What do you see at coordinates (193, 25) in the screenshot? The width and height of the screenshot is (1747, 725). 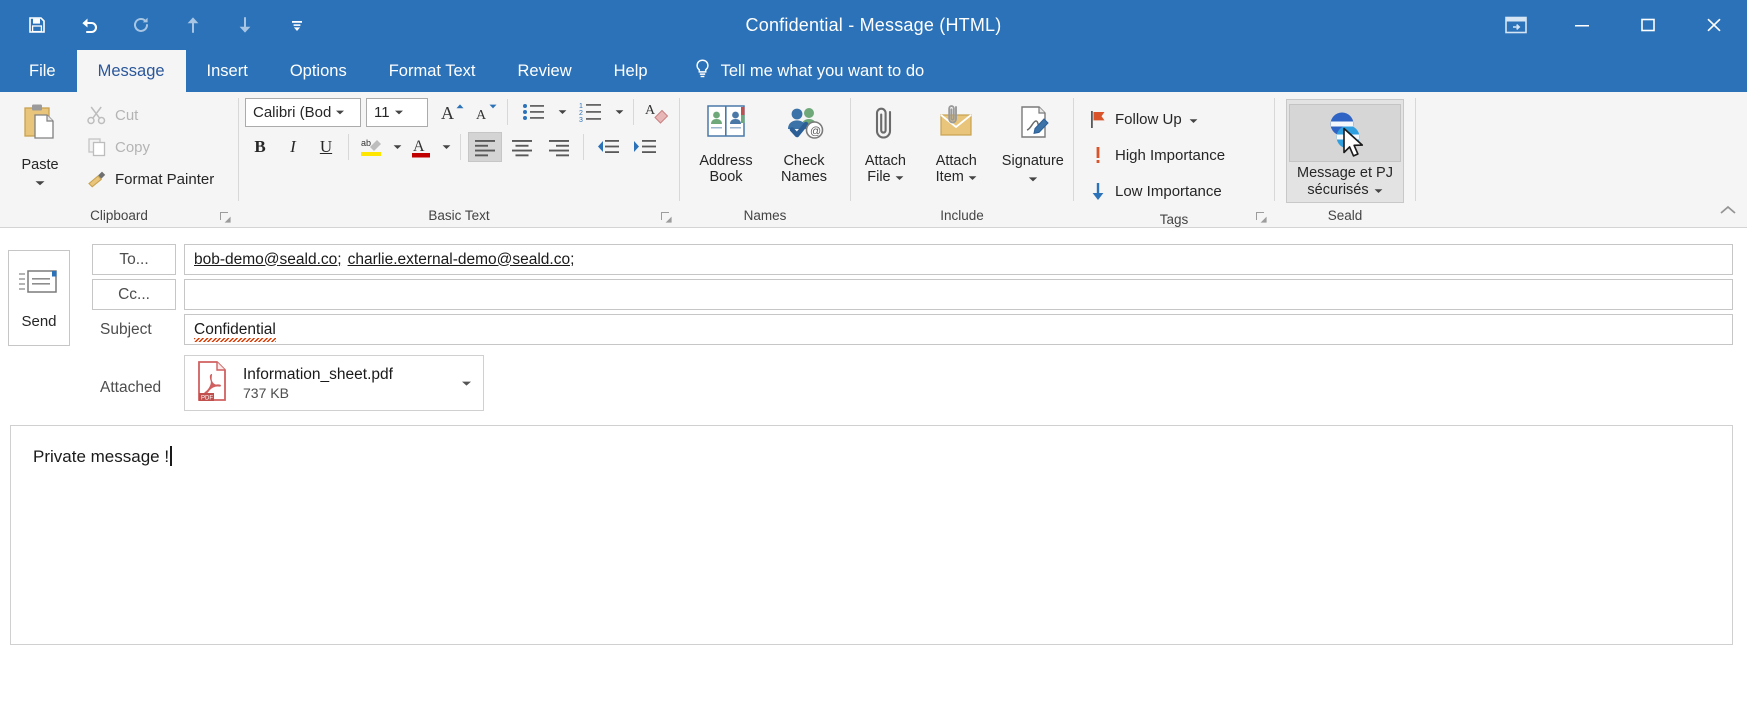 I see `previous-item-icon` at bounding box center [193, 25].